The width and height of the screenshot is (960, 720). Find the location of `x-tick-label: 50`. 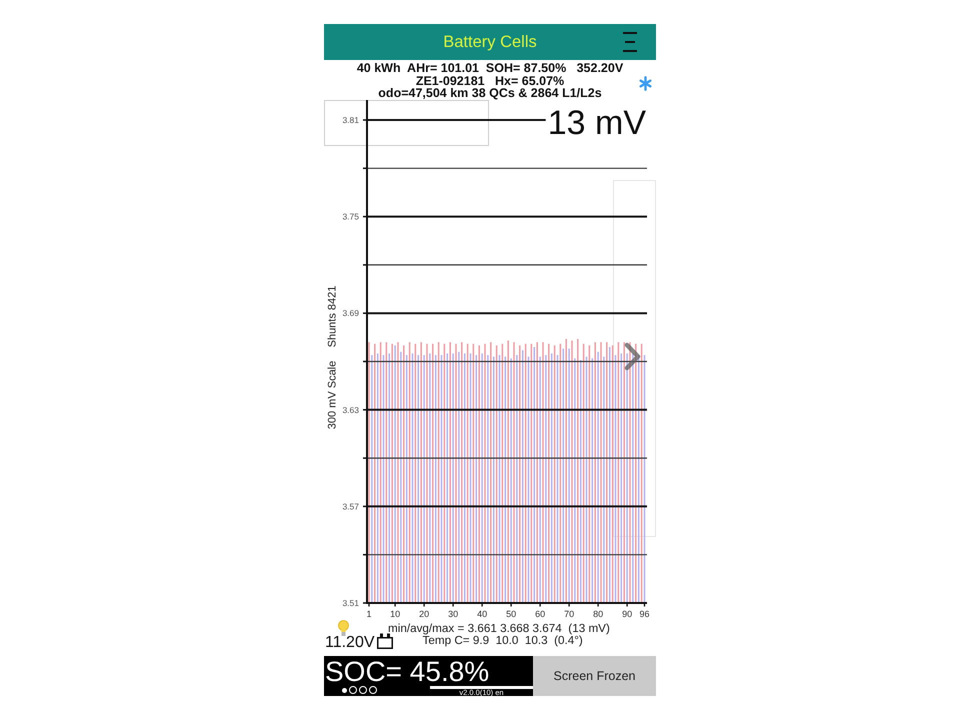

x-tick-label: 50 is located at coordinates (511, 614).